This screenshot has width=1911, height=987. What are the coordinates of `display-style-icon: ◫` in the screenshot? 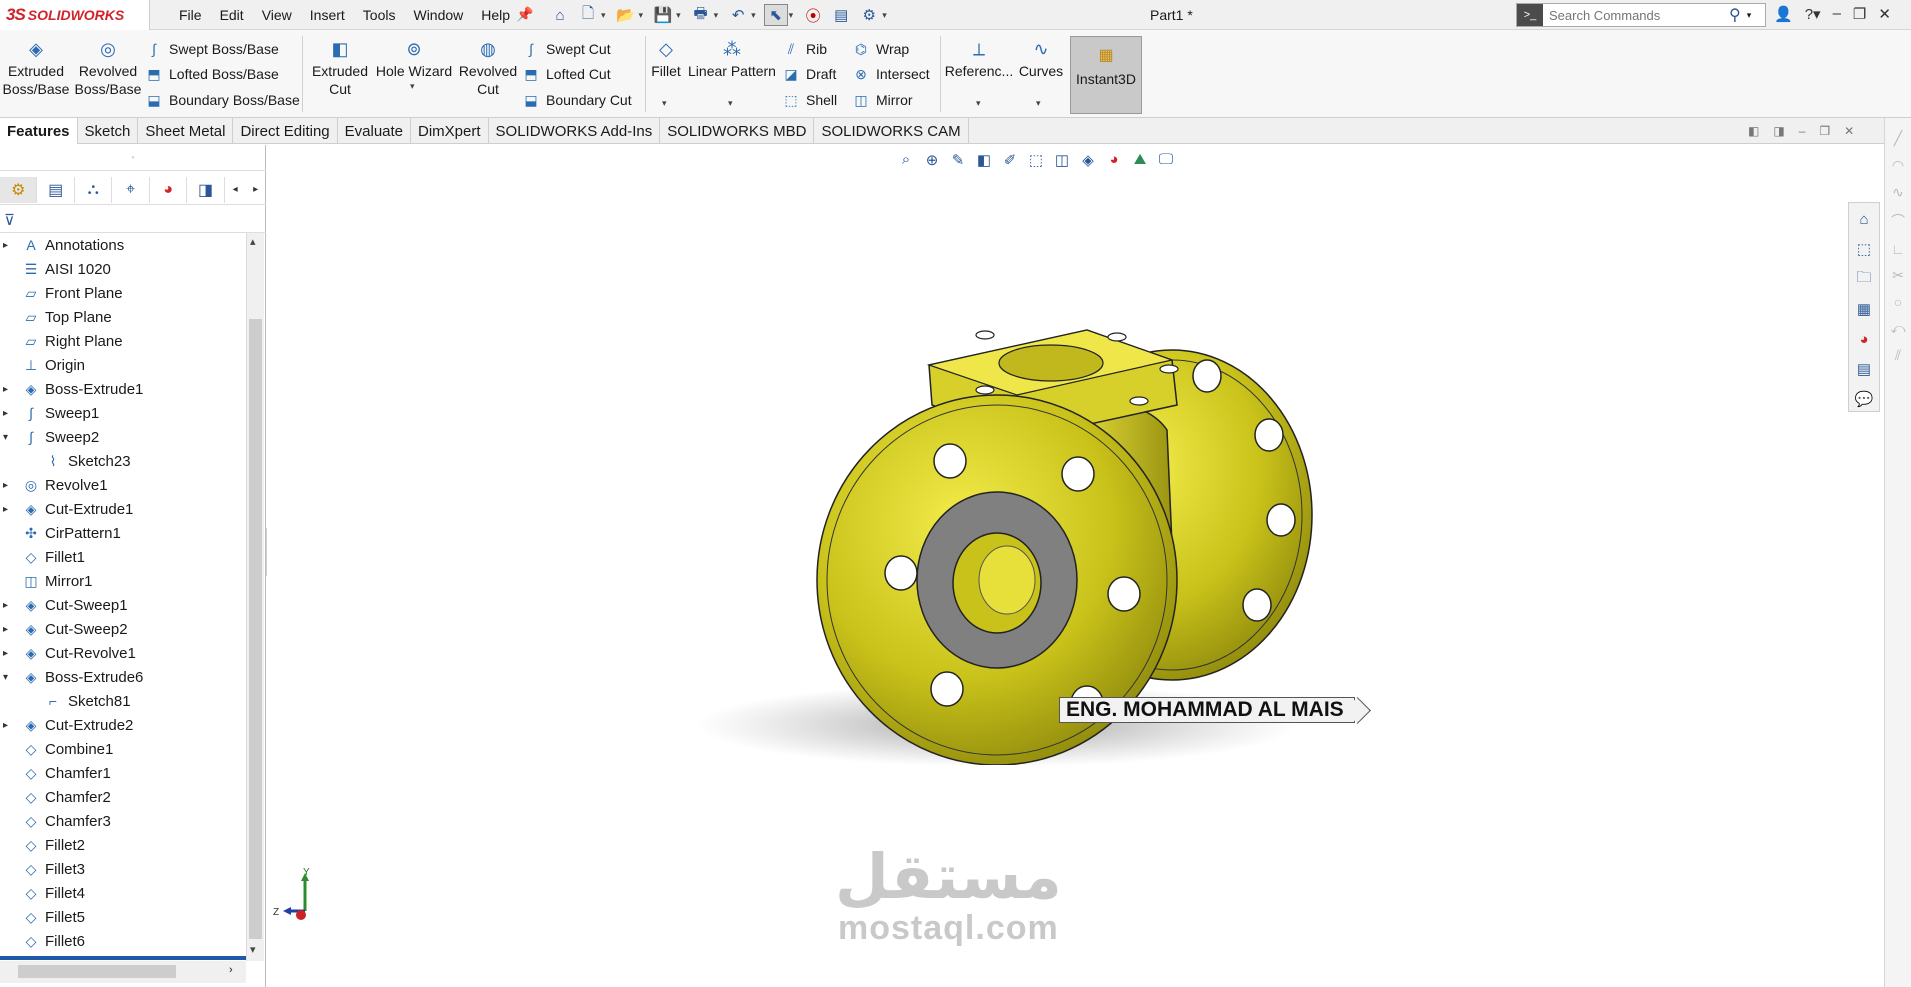 It's located at (1062, 160).